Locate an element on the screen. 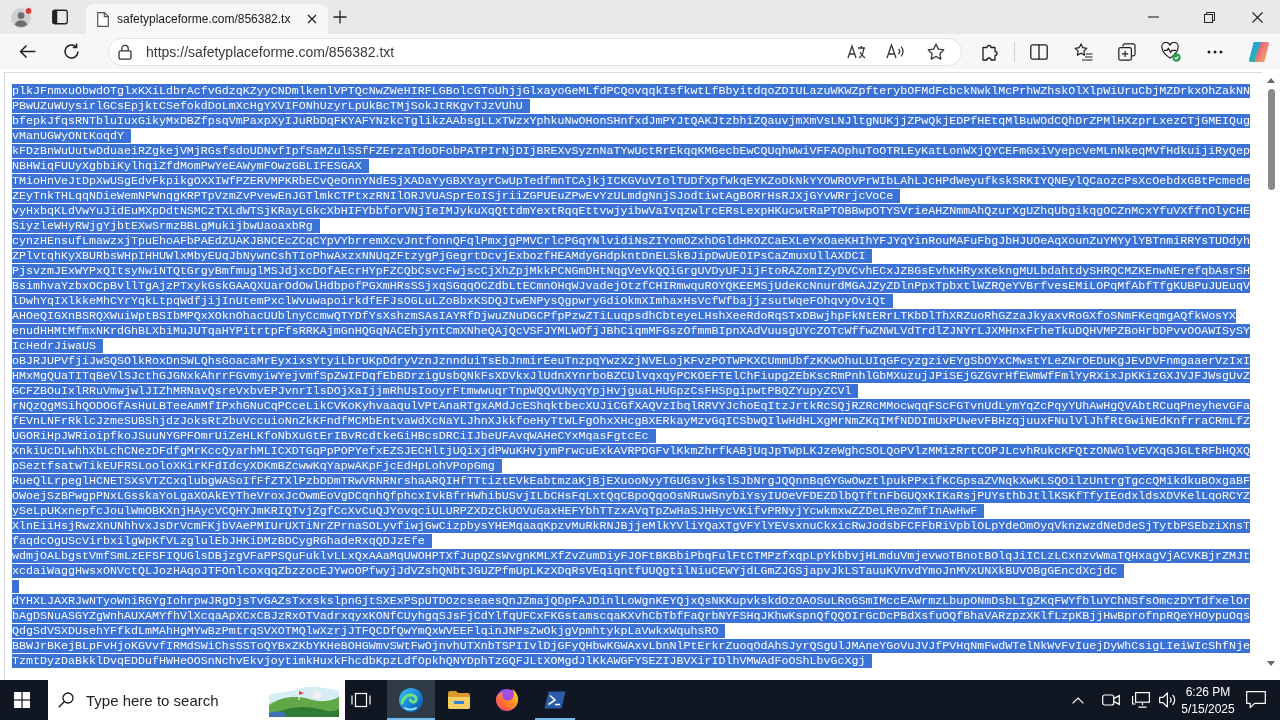 The width and height of the screenshot is (1280, 720). restore-icon is located at coordinates (1209, 17).